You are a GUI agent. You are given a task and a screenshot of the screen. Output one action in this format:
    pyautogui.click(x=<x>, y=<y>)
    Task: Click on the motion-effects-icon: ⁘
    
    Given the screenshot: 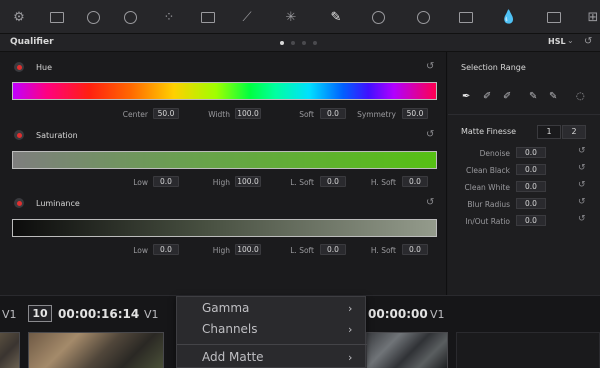 What is the action you would take?
    pyautogui.click(x=169, y=17)
    